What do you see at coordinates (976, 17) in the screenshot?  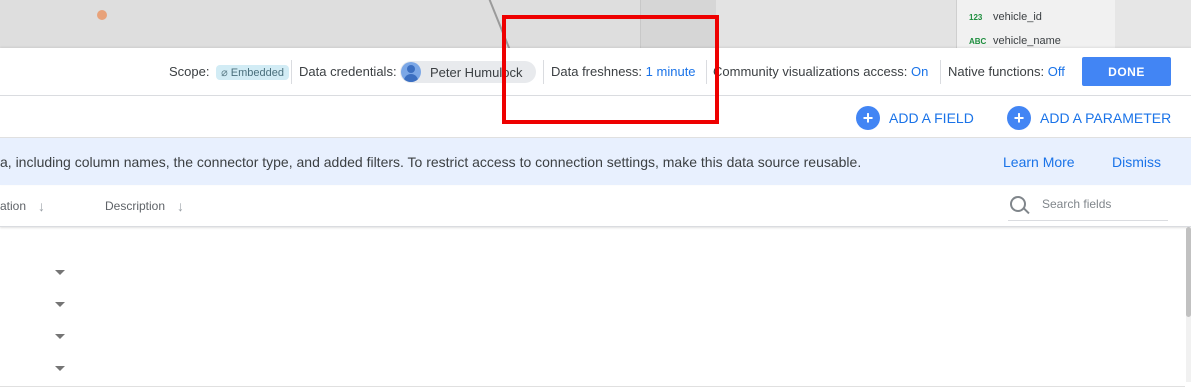 I see `number-type-icon: 123` at bounding box center [976, 17].